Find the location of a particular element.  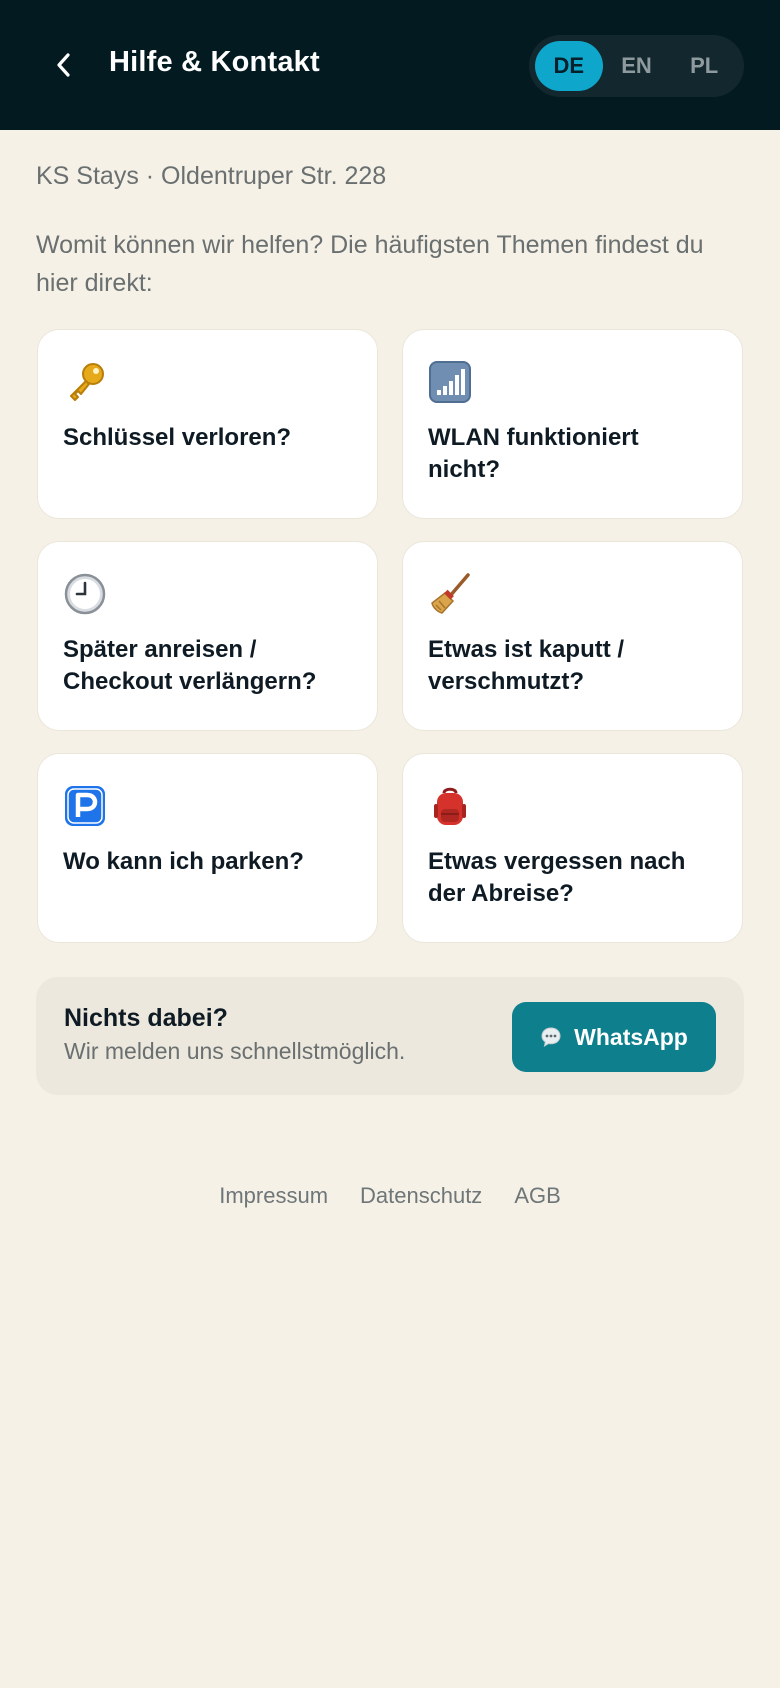

contact-subtitle: Wir melden uns schnellstmöglich. is located at coordinates (235, 1051).